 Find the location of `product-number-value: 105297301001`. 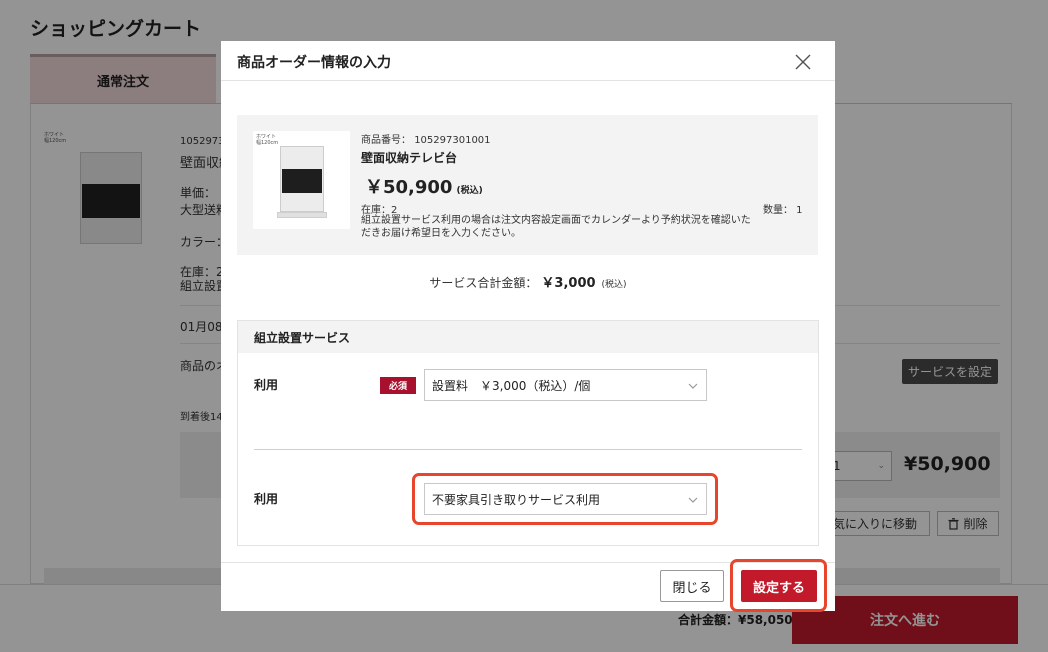

product-number-value: 105297301001 is located at coordinates (452, 140).